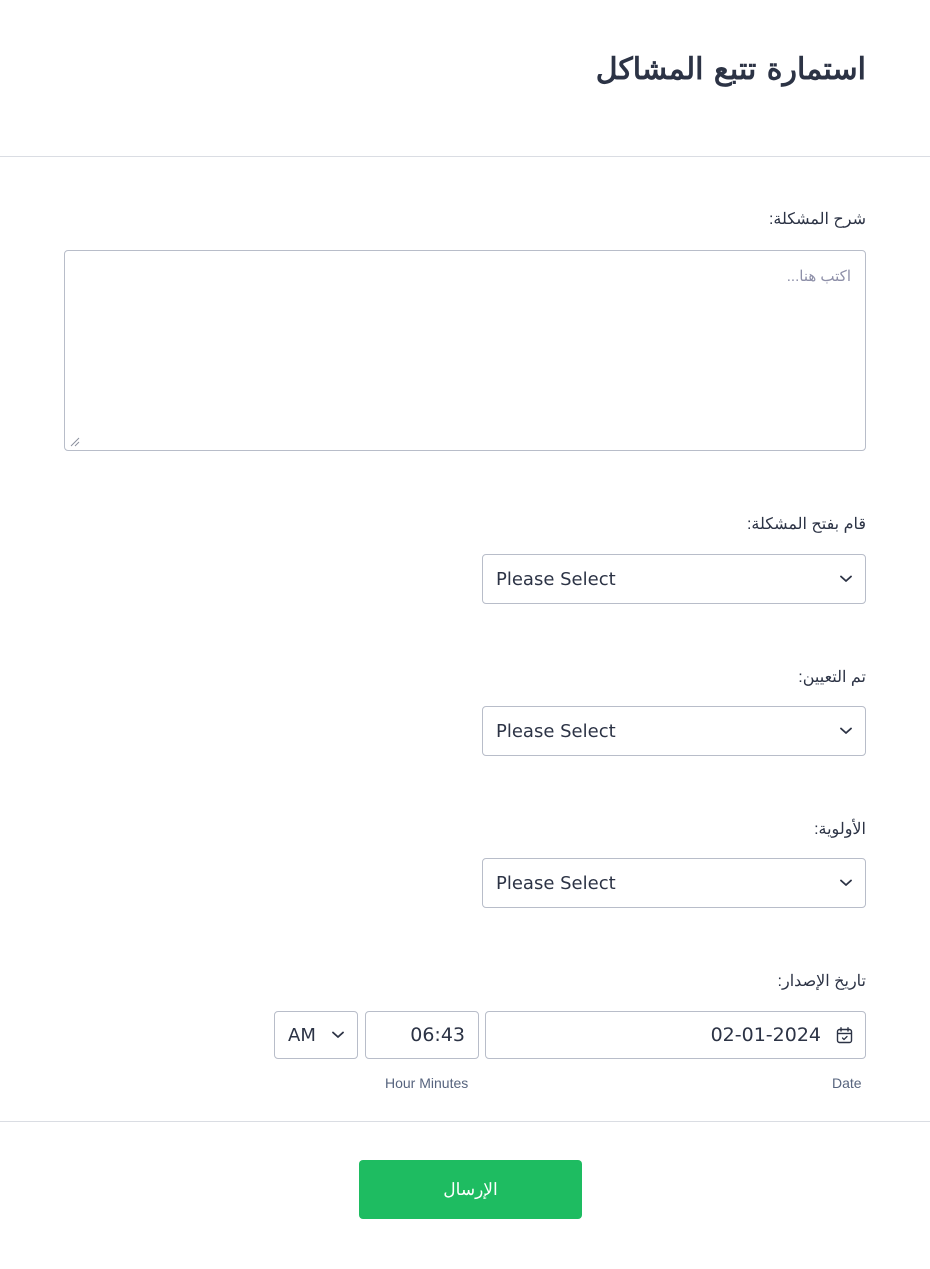 The image size is (930, 1269). Describe the element at coordinates (427, 1083) in the screenshot. I see `time-sublabel: Hour Minutes` at that location.